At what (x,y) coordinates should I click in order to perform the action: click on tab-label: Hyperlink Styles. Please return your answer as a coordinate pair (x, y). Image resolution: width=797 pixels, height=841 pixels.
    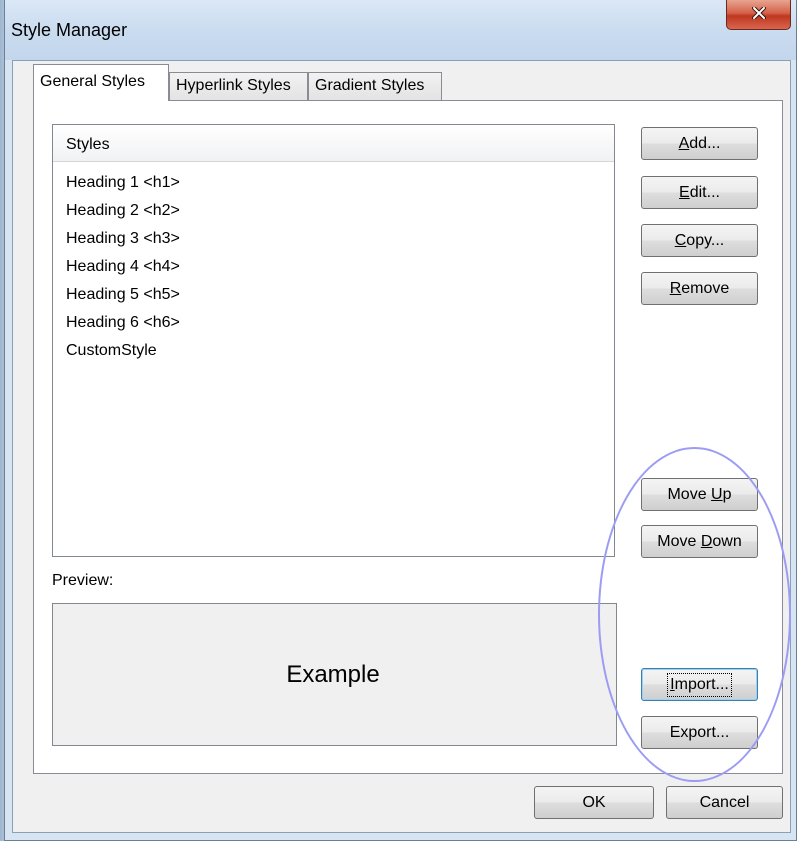
    Looking at the image, I should click on (233, 85).